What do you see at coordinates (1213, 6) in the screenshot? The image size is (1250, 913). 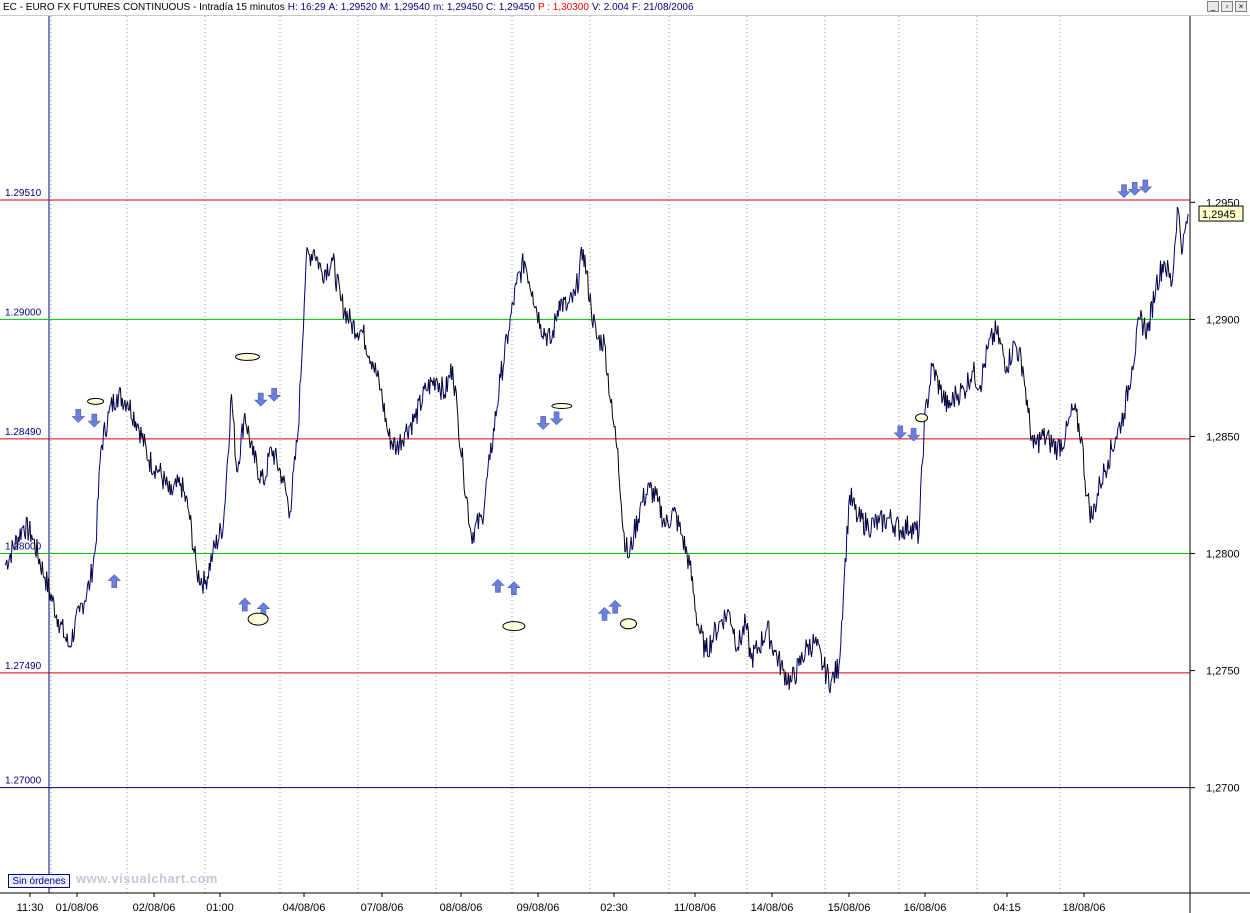 I see `minimize-button: _` at bounding box center [1213, 6].